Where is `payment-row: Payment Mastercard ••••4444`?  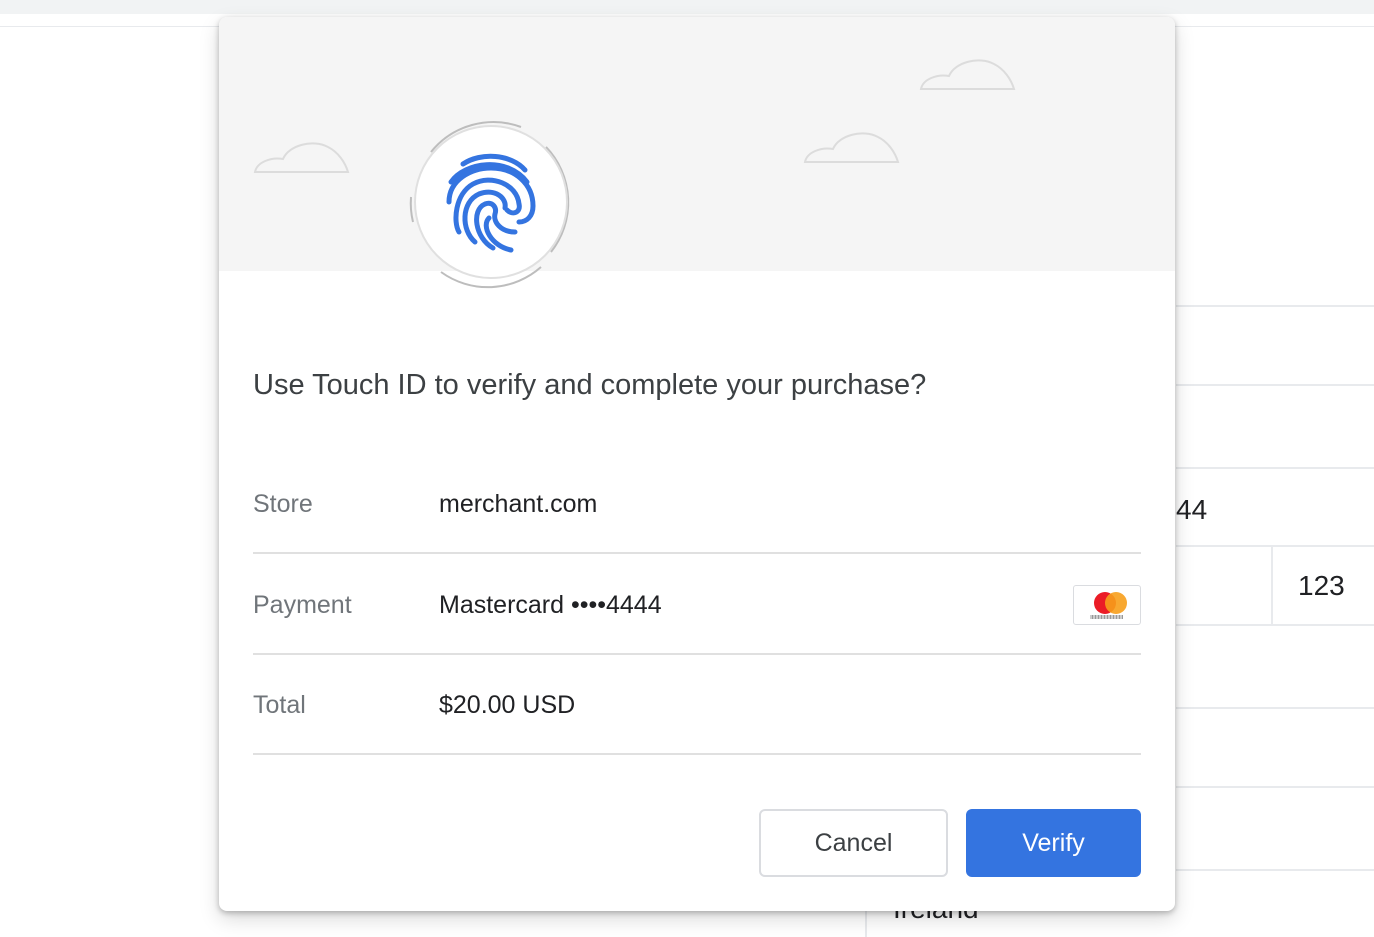
payment-row: Payment Mastercard ••••4444 is located at coordinates (697, 605).